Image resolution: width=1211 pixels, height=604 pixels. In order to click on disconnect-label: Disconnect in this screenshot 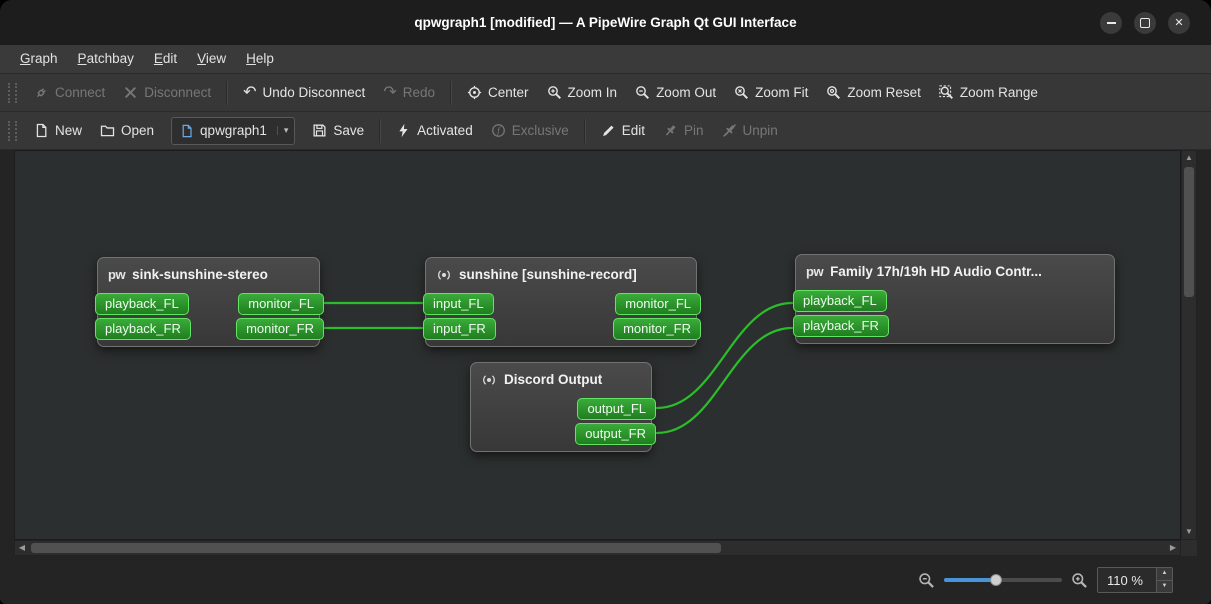, I will do `click(178, 92)`.